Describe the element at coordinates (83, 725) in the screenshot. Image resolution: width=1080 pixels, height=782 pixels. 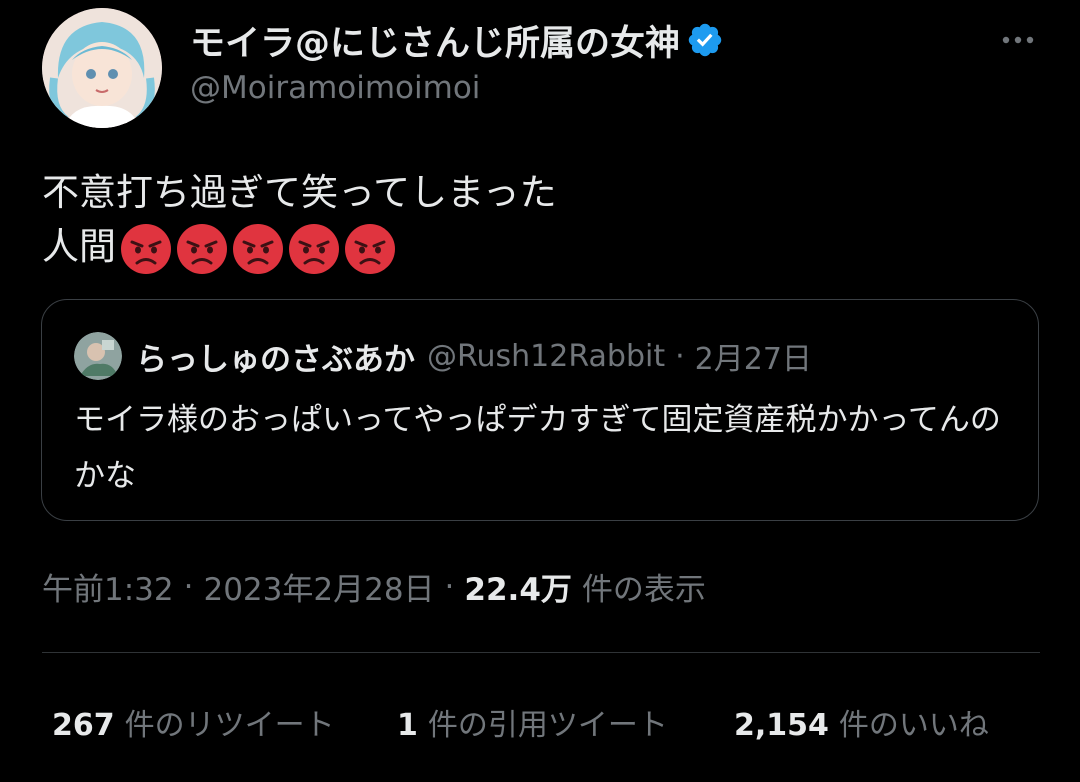
I see `retweets-count: 267` at that location.